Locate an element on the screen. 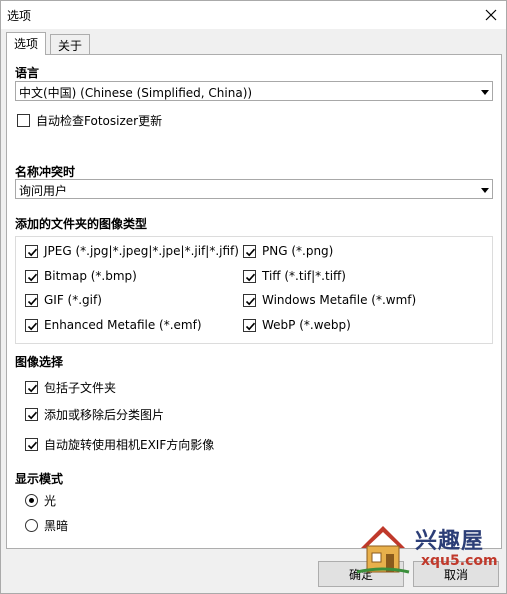  image-type-label: WebP (*.webp) is located at coordinates (306, 325).